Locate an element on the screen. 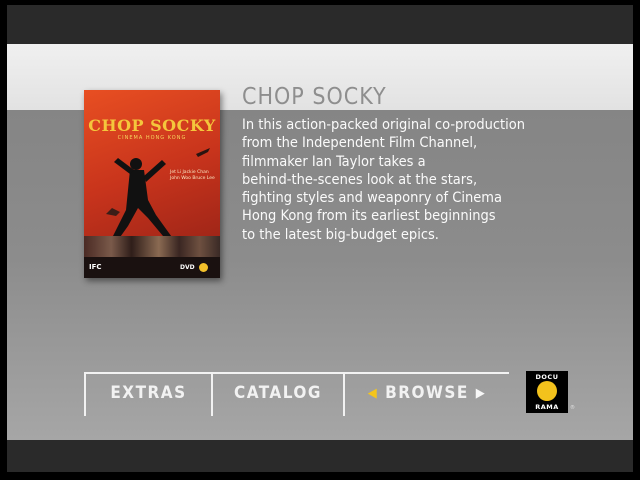 The height and width of the screenshot is (480, 640). browse-button: ◀ BROWSE ▶ is located at coordinates (426, 395).